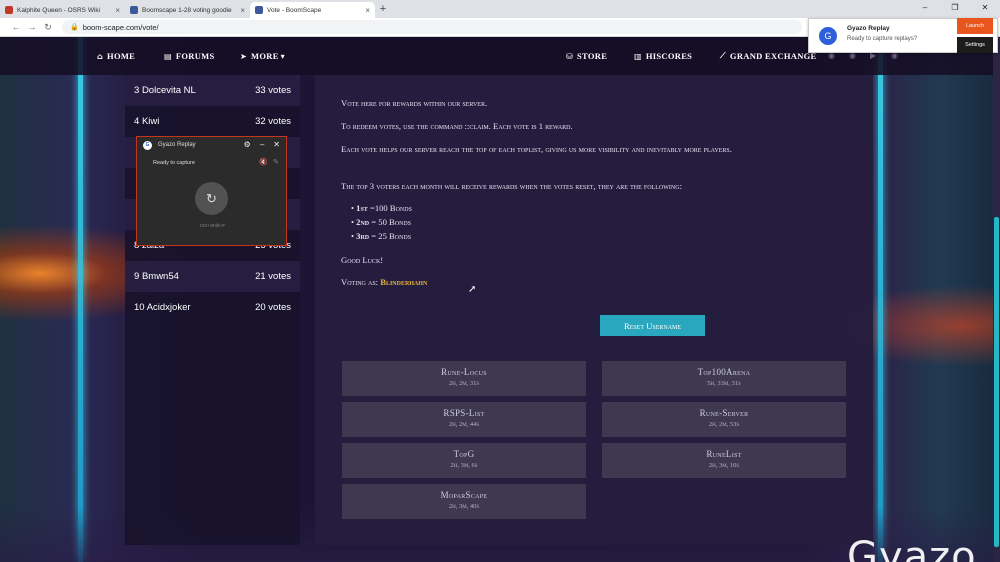 This screenshot has height=562, width=1000. What do you see at coordinates (80, 299) in the screenshot?
I see `left-art-border` at bounding box center [80, 299].